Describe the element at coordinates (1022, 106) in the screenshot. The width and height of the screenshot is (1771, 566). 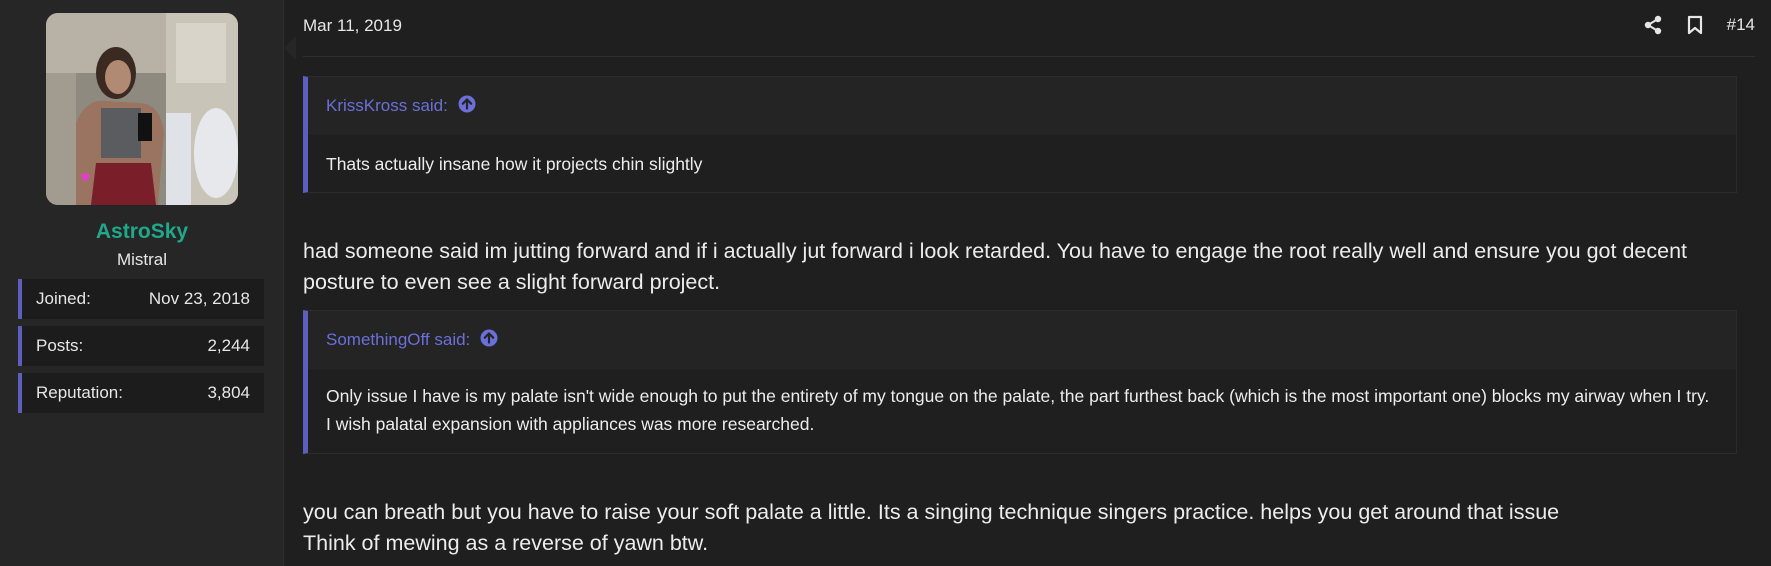
I see `quote-header: KrissKross said:` at that location.